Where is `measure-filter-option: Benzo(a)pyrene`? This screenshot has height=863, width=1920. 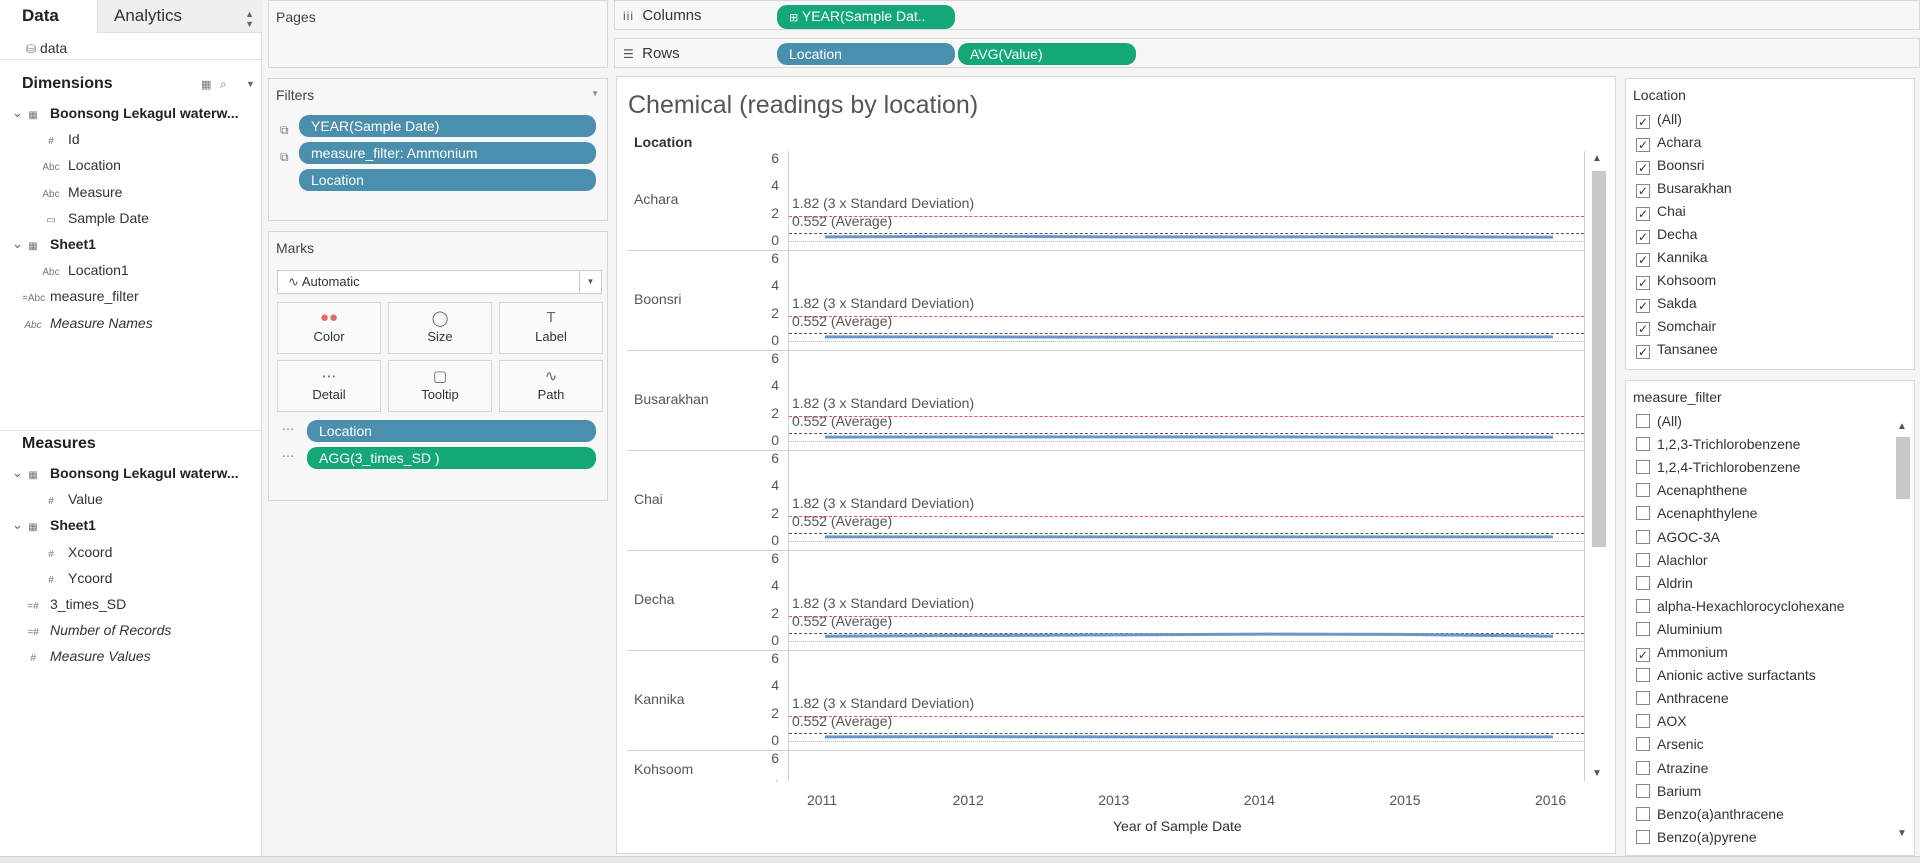
measure-filter-option: Benzo(a)pyrene is located at coordinates (1696, 837).